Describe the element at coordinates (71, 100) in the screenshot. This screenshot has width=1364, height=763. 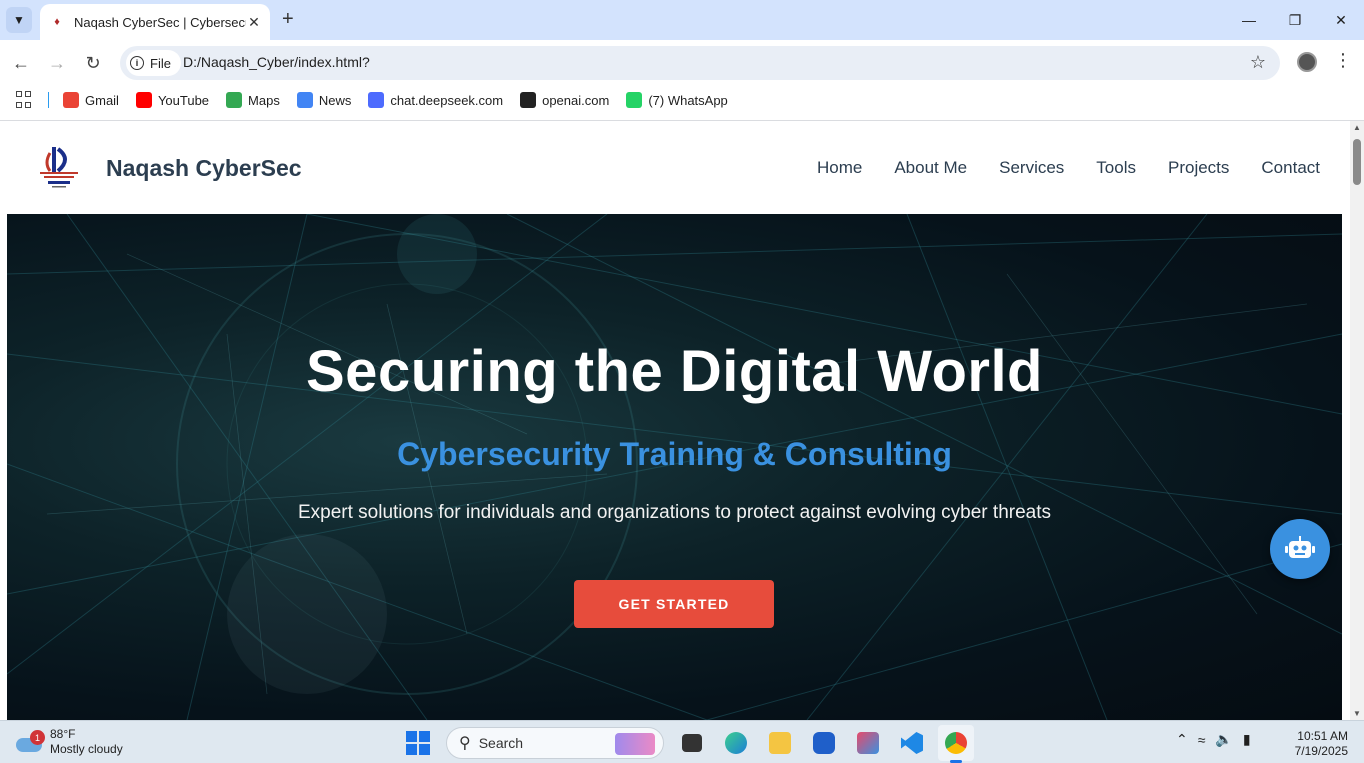
I see `gmail-icon` at that location.